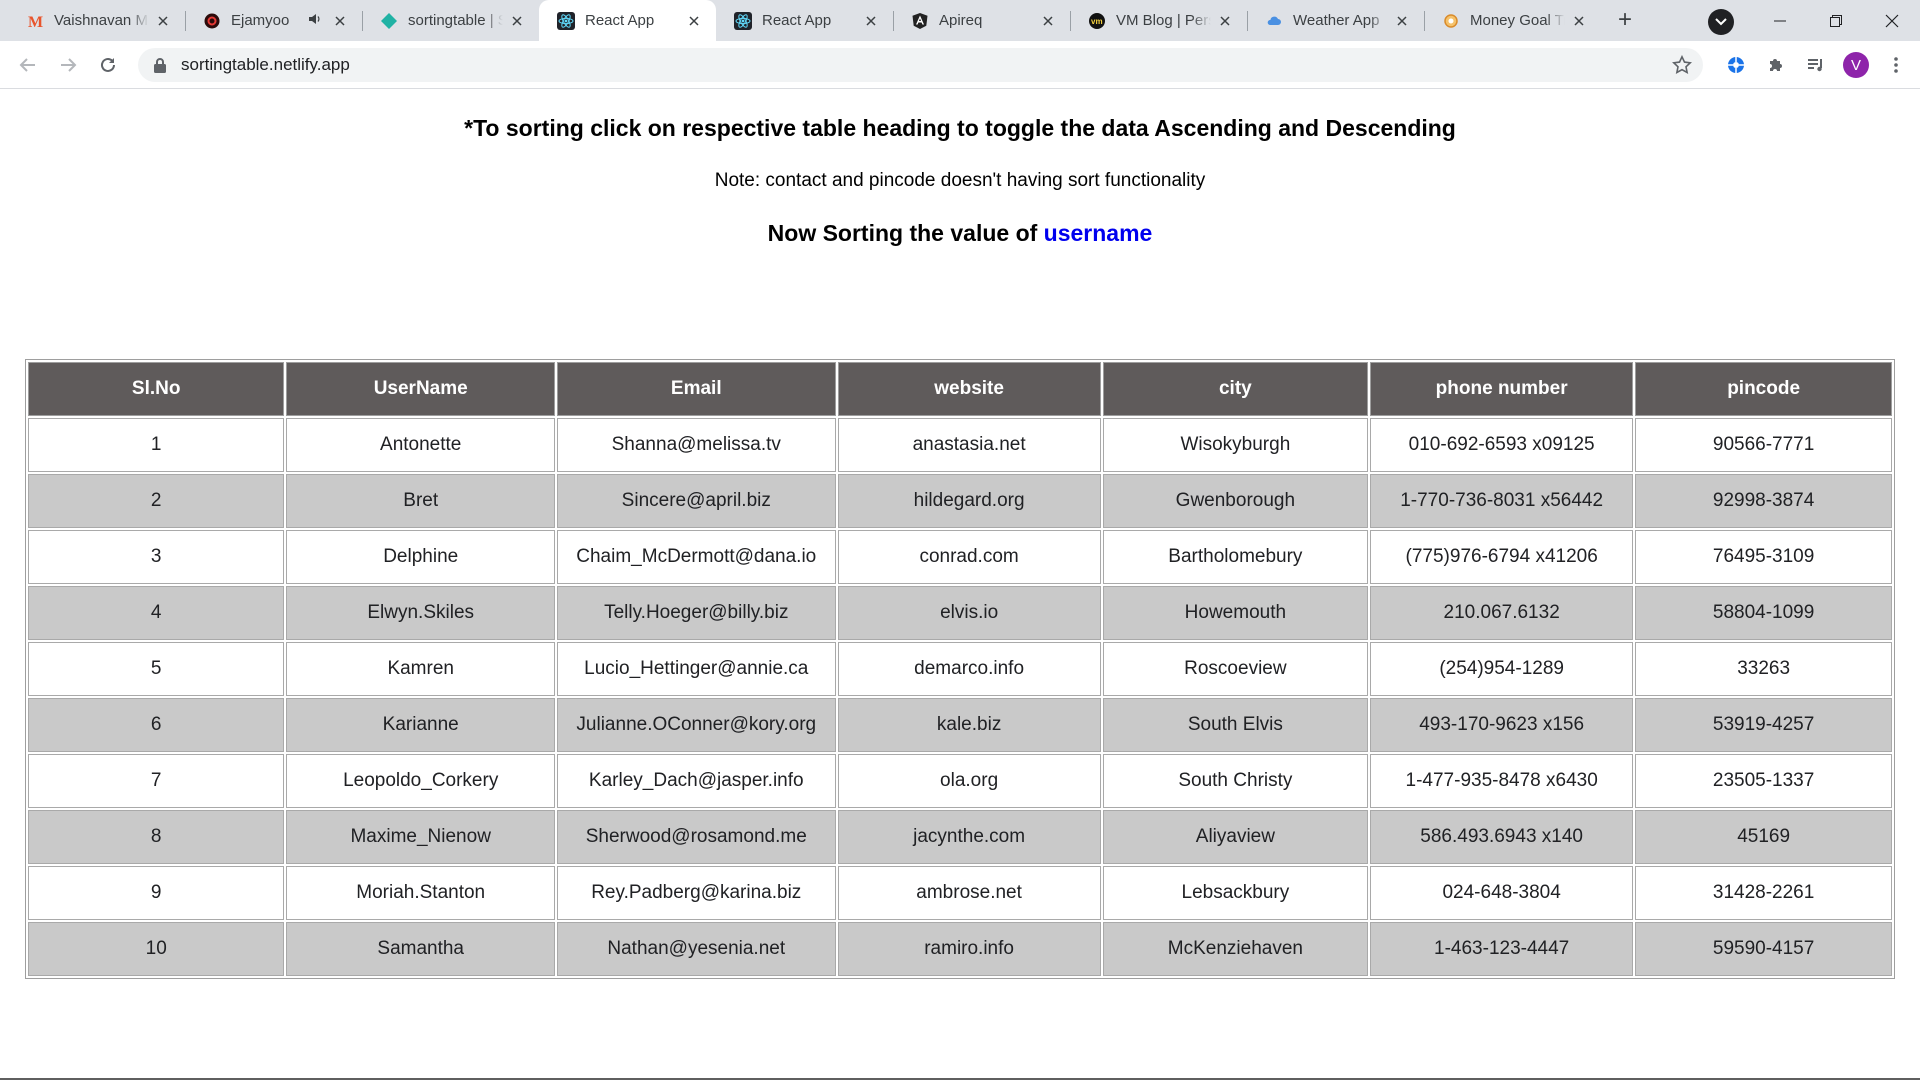 The height and width of the screenshot is (1080, 1920). I want to click on angular-a-icon, so click(920, 21).